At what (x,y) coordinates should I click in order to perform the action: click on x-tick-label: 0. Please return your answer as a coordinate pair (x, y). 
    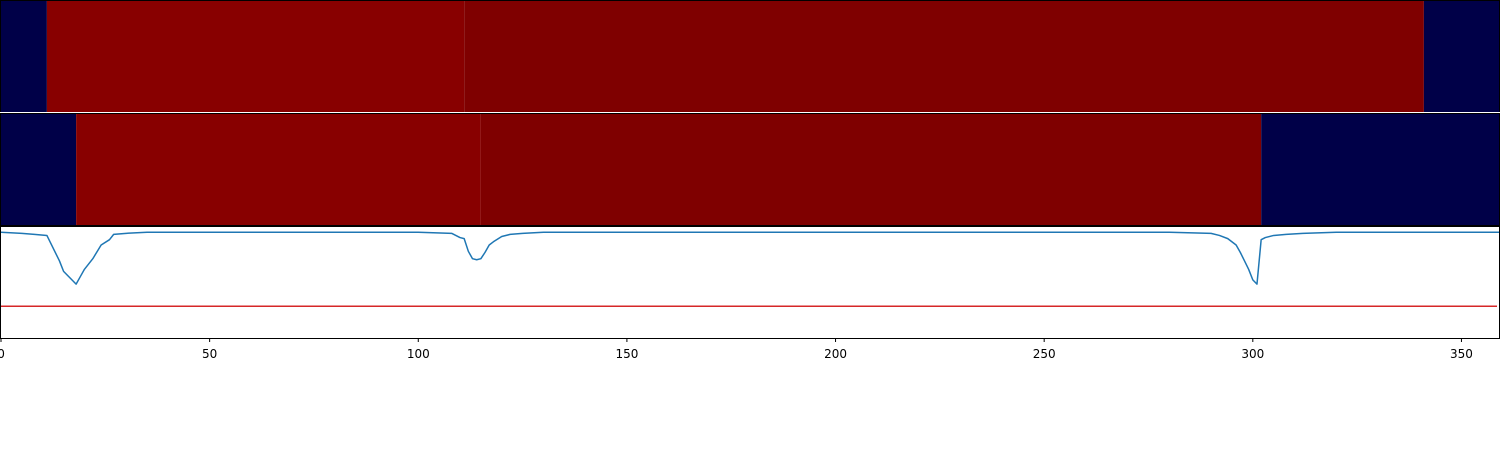
    Looking at the image, I should click on (2, 354).